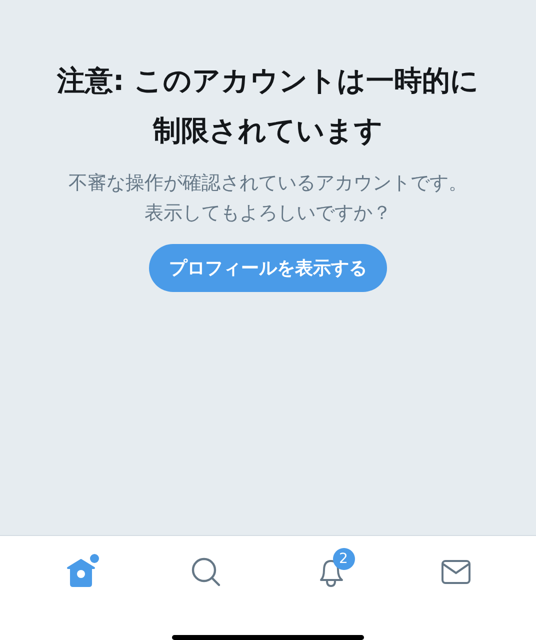 The image size is (536, 640). What do you see at coordinates (268, 198) in the screenshot?
I see `warning-message: 不審な操作が確認されているアカウントです。表示してもよろしいですか？` at bounding box center [268, 198].